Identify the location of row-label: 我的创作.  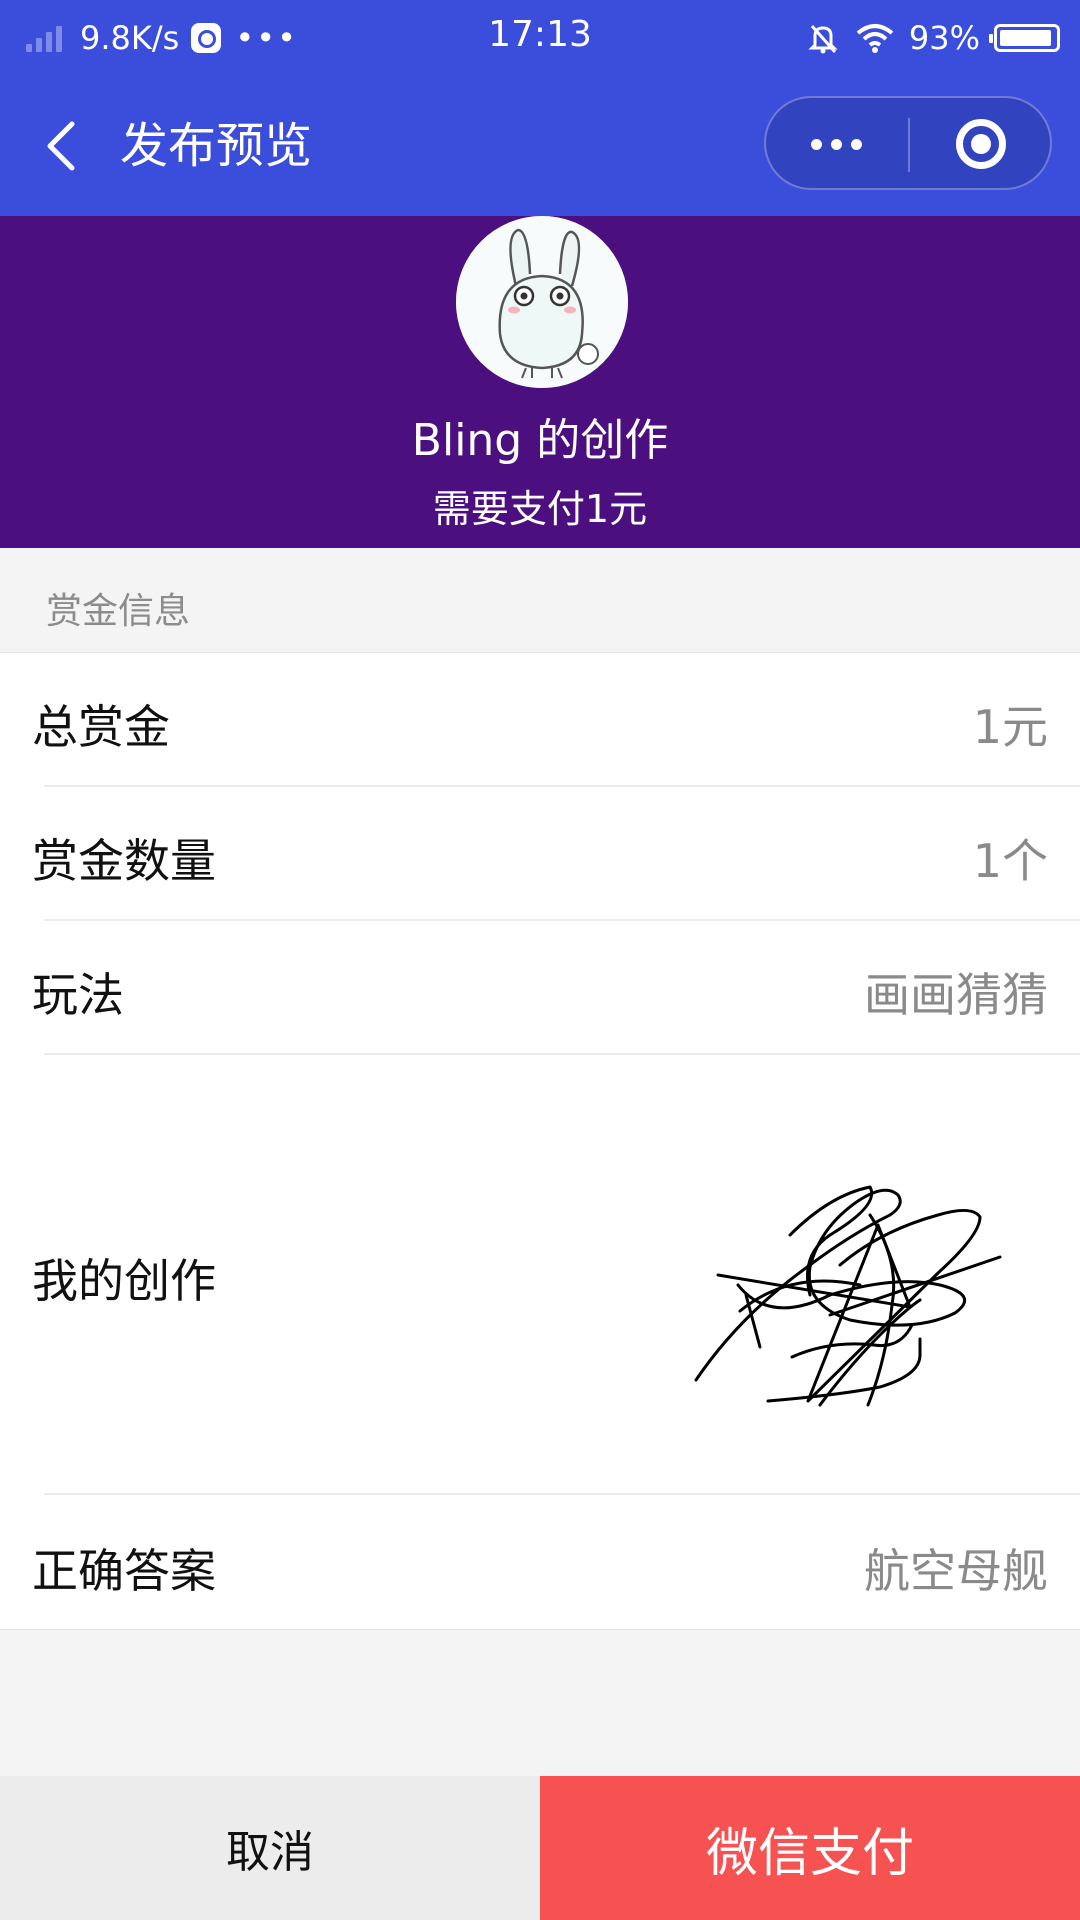
(124, 1281).